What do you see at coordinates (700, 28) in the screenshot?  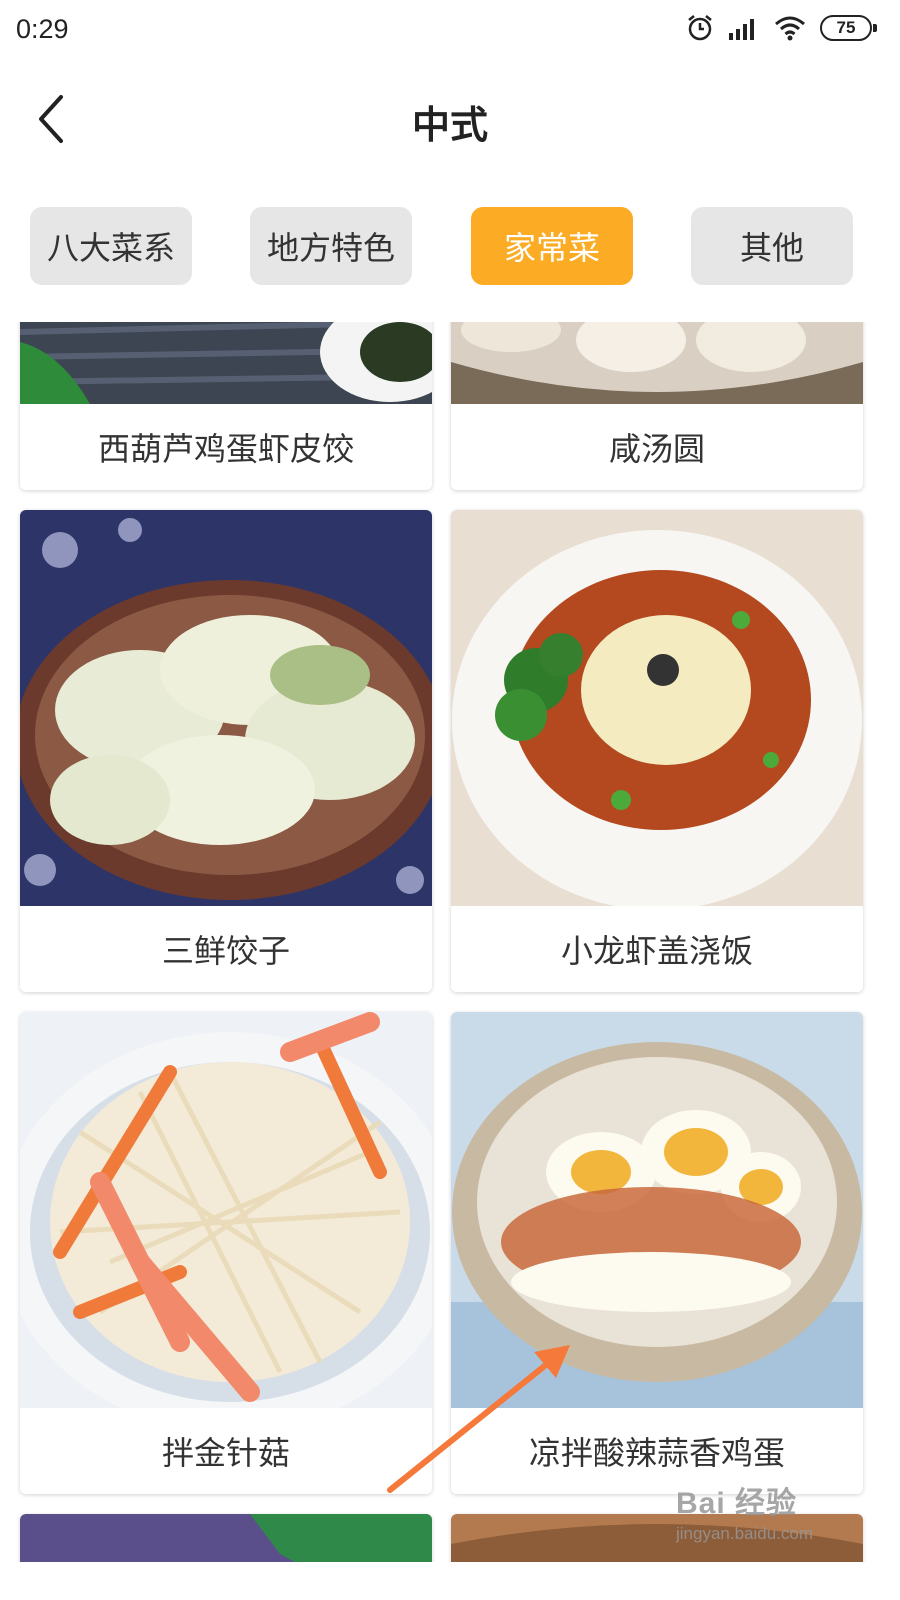 I see `alarm-icon` at bounding box center [700, 28].